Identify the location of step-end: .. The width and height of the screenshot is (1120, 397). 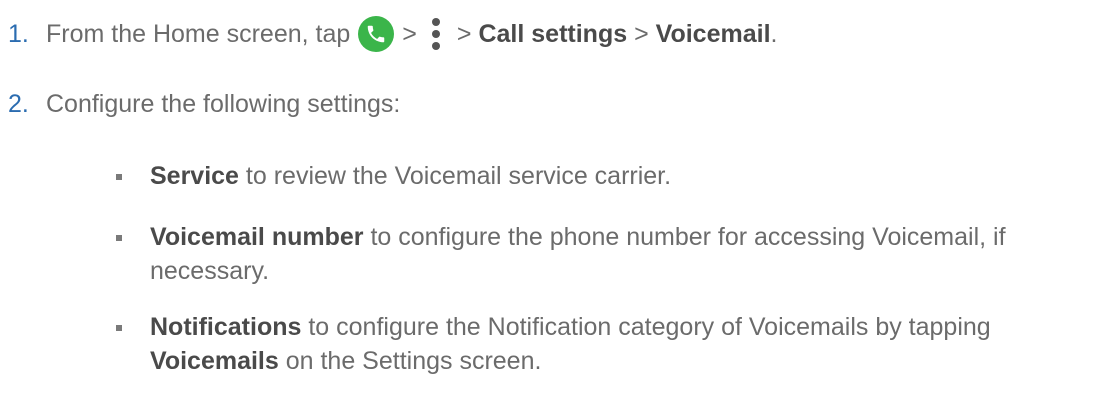
(774, 33).